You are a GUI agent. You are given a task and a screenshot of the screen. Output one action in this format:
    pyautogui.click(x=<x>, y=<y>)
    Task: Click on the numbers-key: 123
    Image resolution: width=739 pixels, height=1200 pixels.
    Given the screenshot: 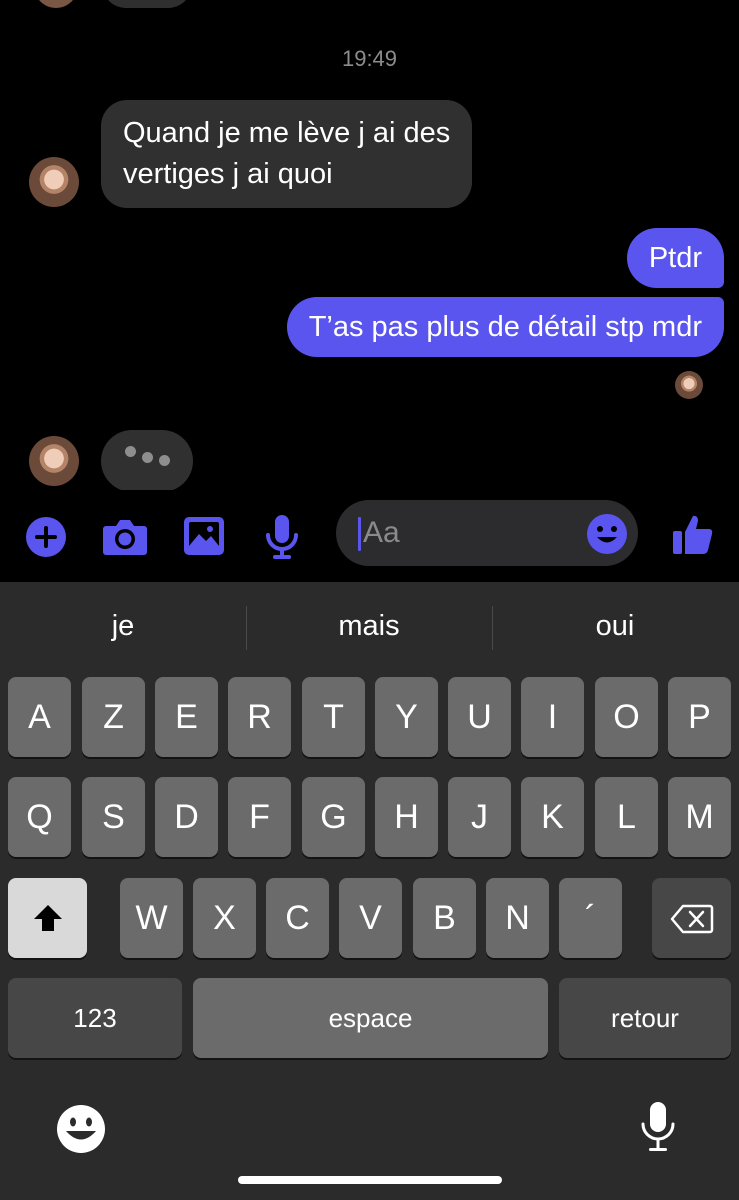 What is the action you would take?
    pyautogui.click(x=95, y=1018)
    